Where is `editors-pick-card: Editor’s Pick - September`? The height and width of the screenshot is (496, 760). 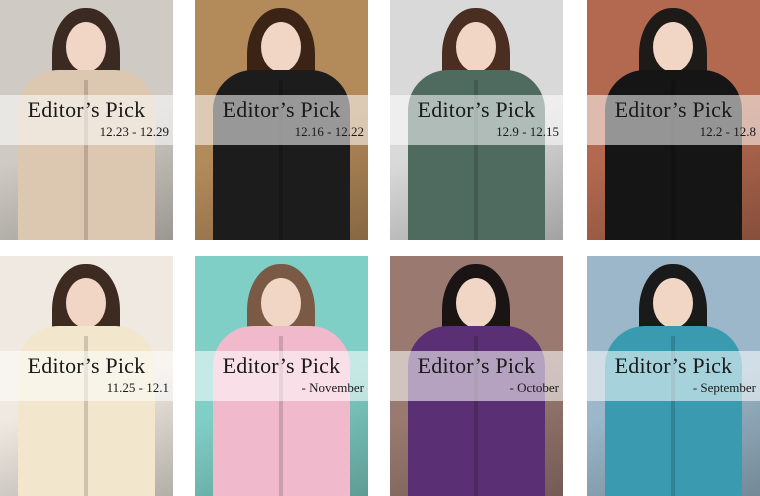 editors-pick-card: Editor’s Pick - September is located at coordinates (673, 376).